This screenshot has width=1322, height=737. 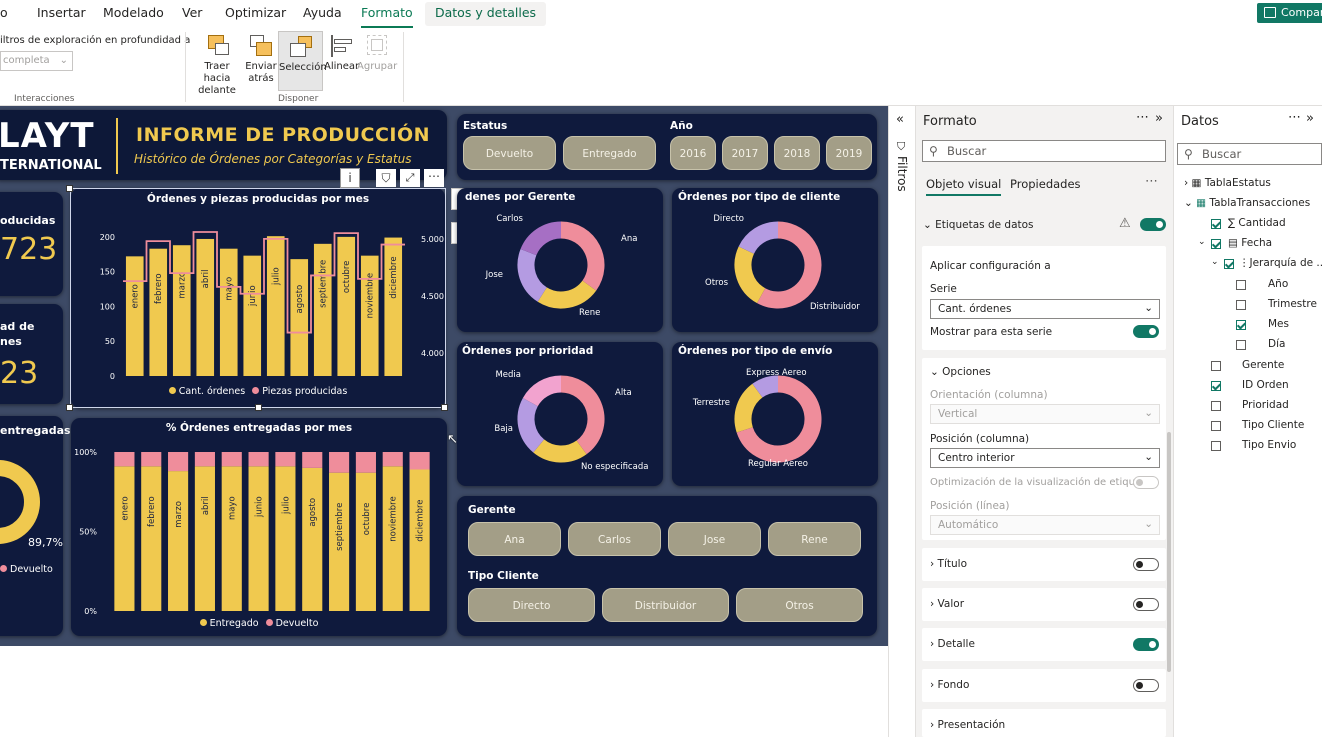 I want to click on field-trimestre: Trimestre, so click(x=1292, y=304).